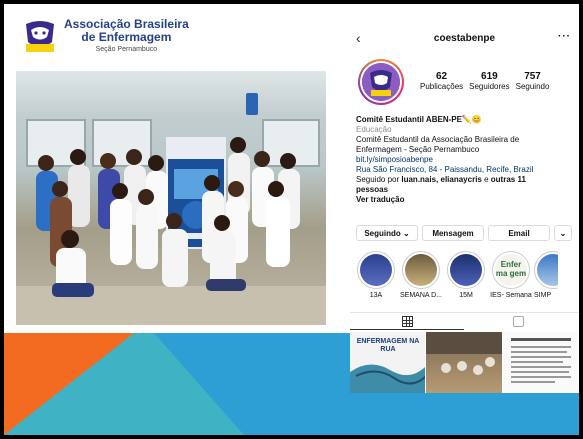 This screenshot has width=583, height=439. I want to click on profile-category: Educação, so click(374, 129).